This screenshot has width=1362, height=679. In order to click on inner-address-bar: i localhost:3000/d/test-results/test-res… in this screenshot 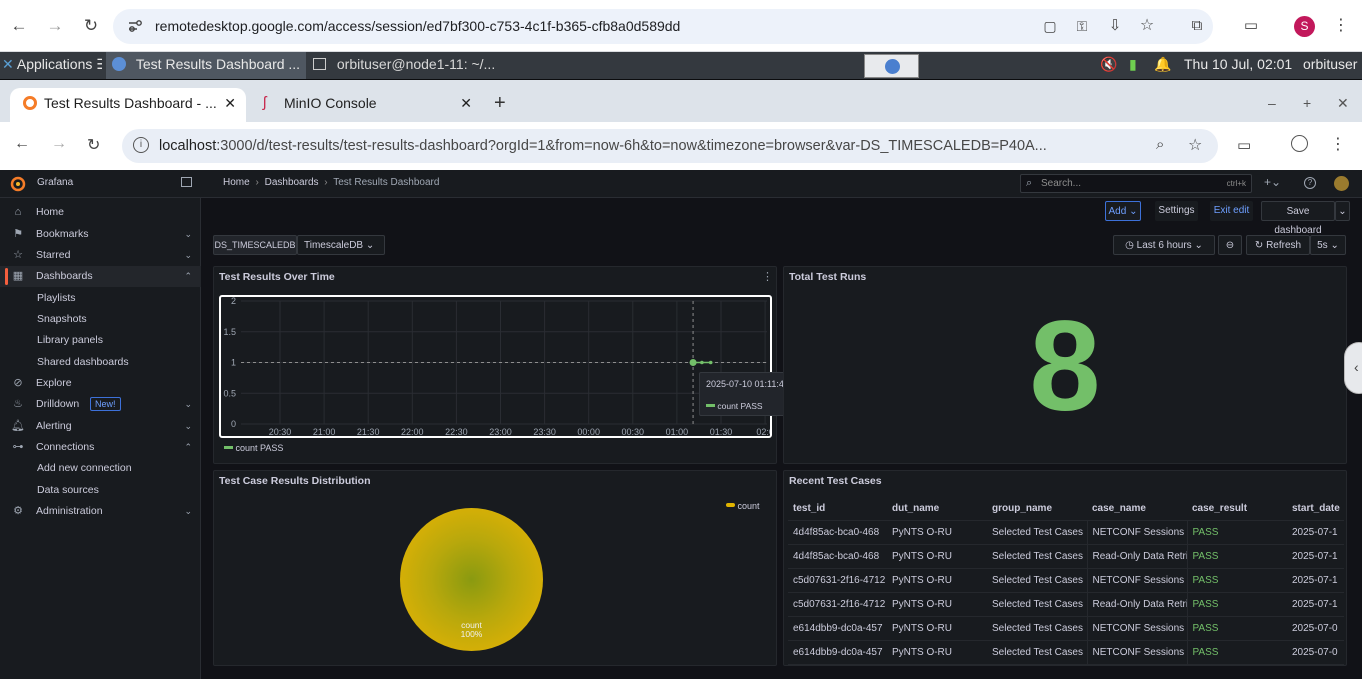, I will do `click(670, 146)`.